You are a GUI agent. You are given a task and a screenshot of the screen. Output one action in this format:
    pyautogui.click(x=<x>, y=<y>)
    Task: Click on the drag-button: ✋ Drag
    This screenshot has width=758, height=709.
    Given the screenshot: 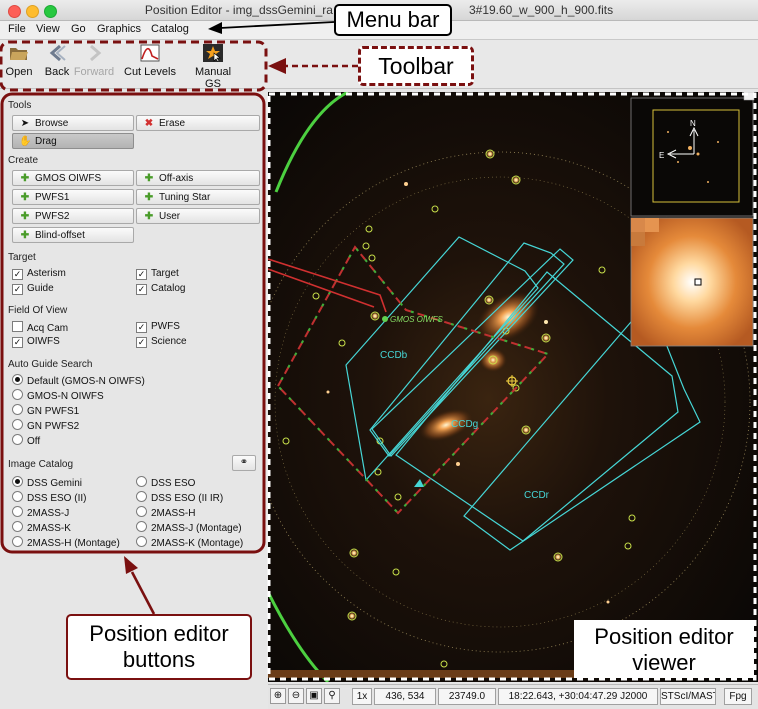 What is the action you would take?
    pyautogui.click(x=73, y=141)
    